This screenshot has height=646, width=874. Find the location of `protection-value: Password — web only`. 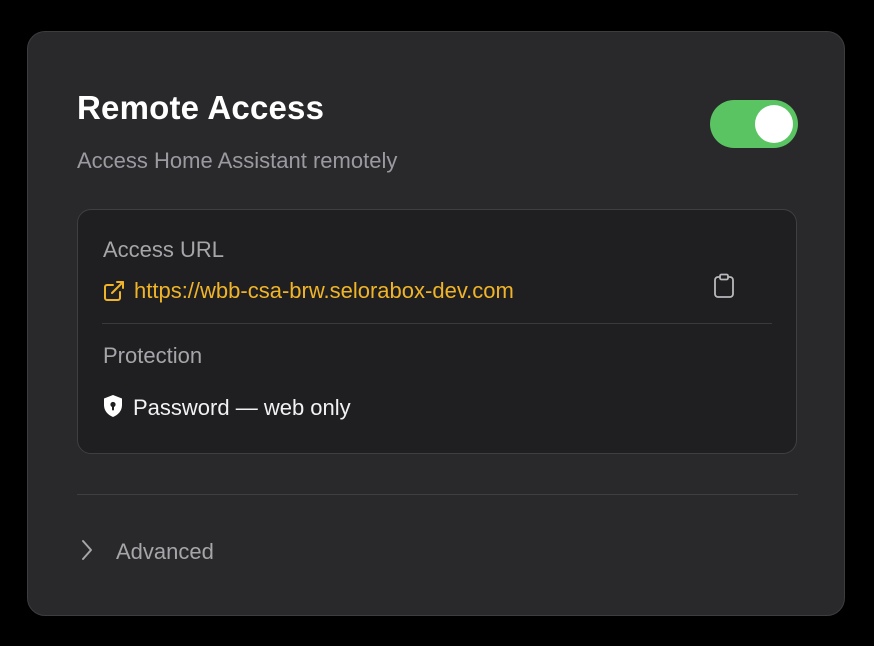

protection-value: Password — web only is located at coordinates (242, 407).